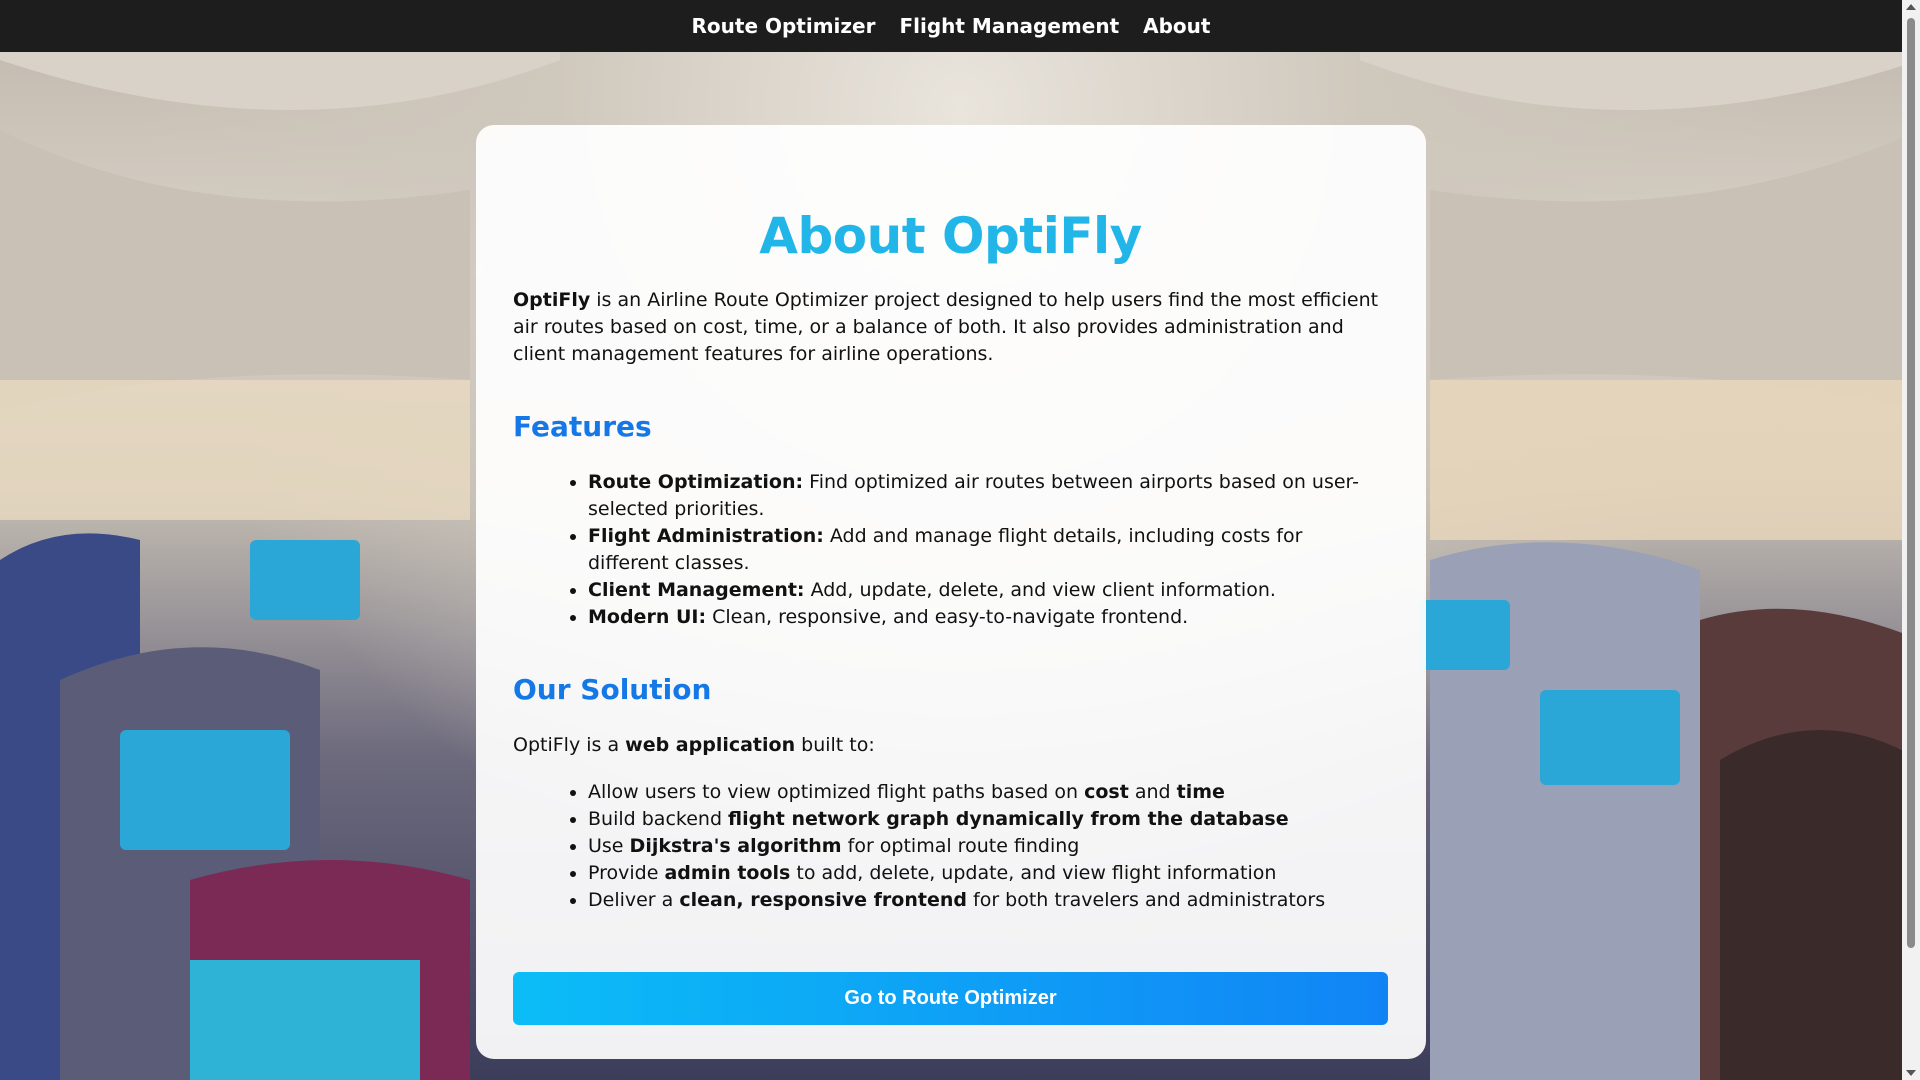 The width and height of the screenshot is (1920, 1080). What do you see at coordinates (950, 236) in the screenshot?
I see `page-title: About OptiFly` at bounding box center [950, 236].